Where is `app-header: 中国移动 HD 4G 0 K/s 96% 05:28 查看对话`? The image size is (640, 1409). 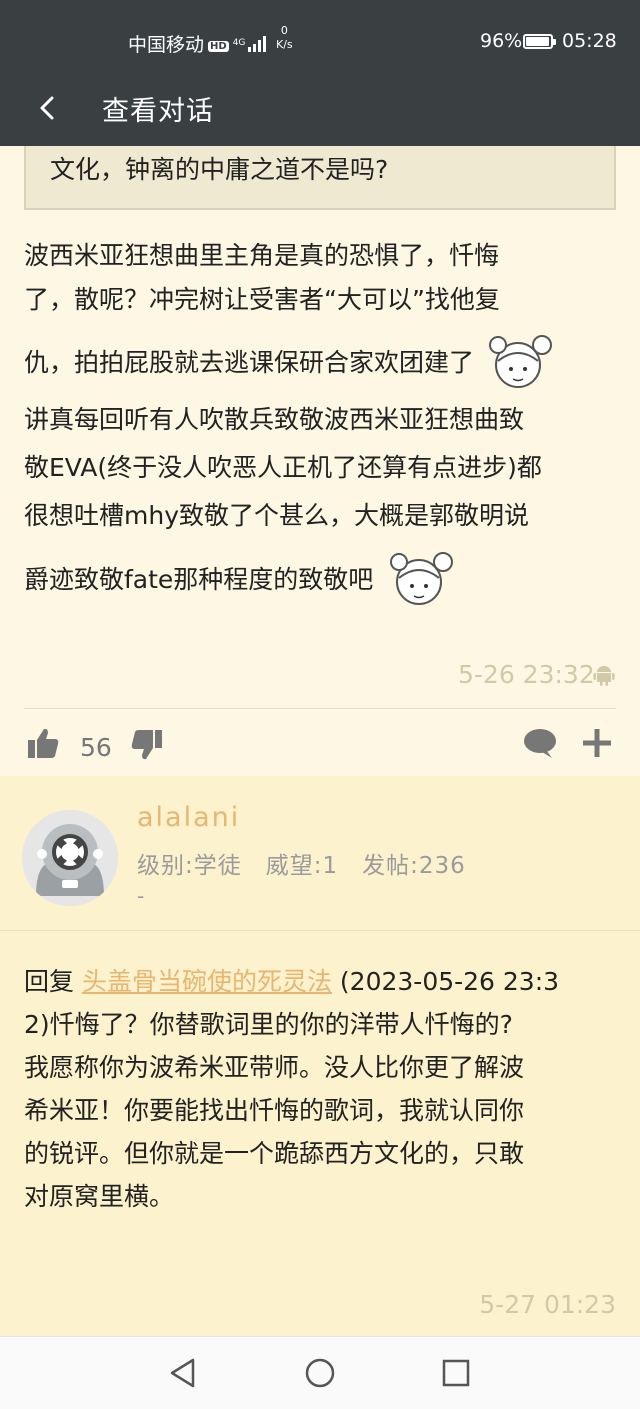 app-header: 中国移动 HD 4G 0 K/s 96% 05:28 查看对话 is located at coordinates (320, 73).